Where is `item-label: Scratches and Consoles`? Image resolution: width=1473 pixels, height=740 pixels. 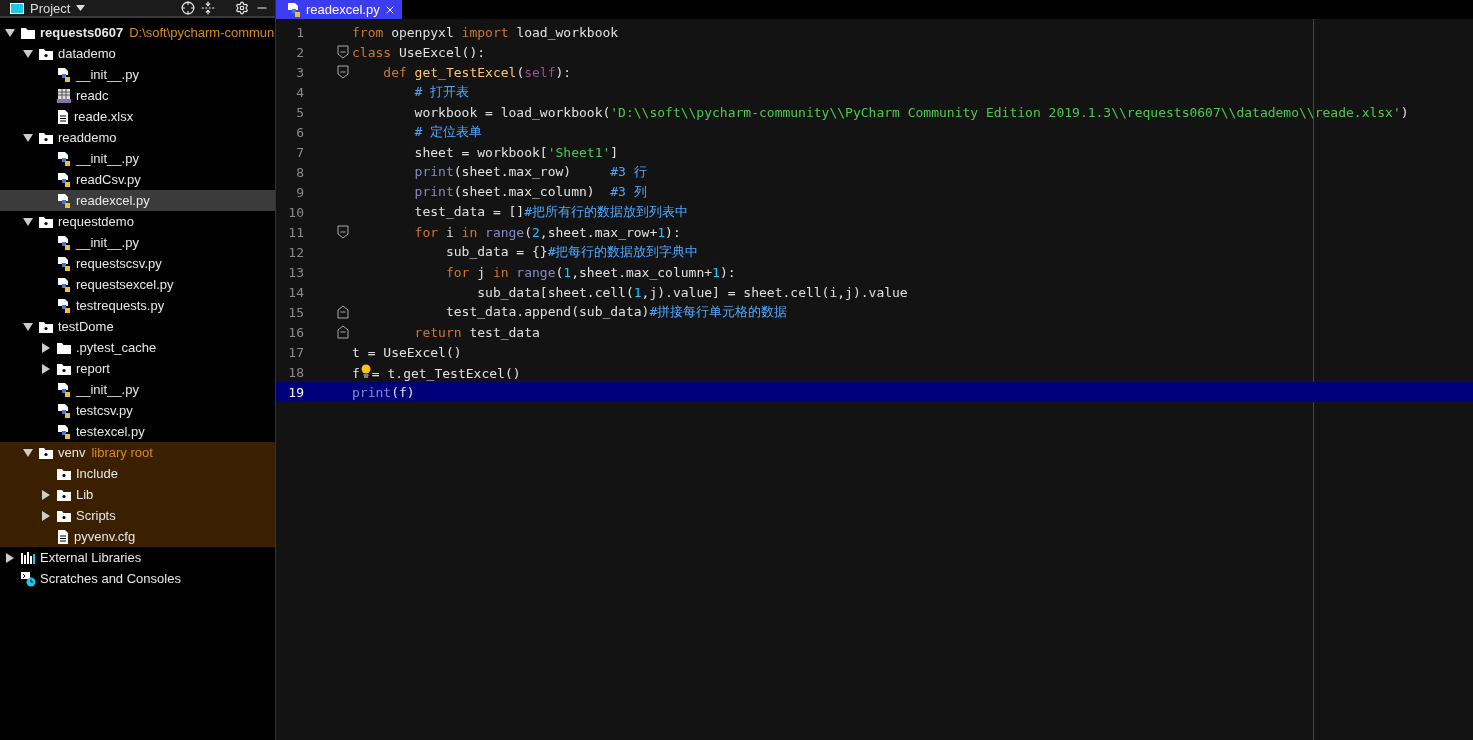 item-label: Scratches and Consoles is located at coordinates (110, 578).